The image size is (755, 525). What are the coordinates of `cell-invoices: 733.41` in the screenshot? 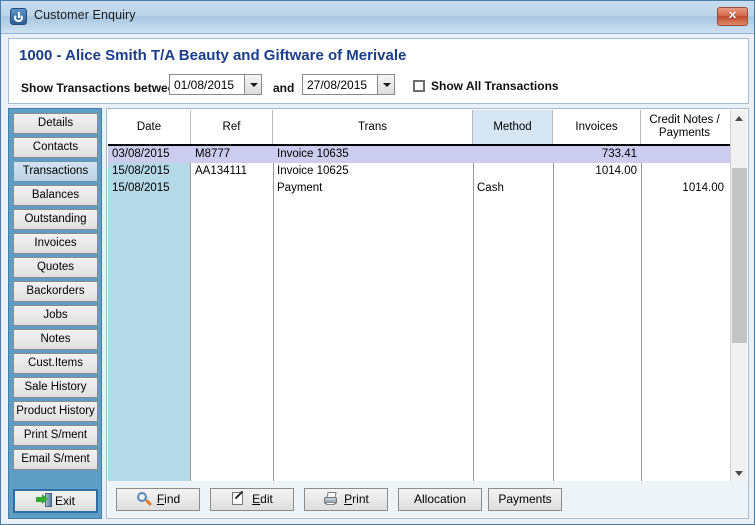 It's located at (619, 154).